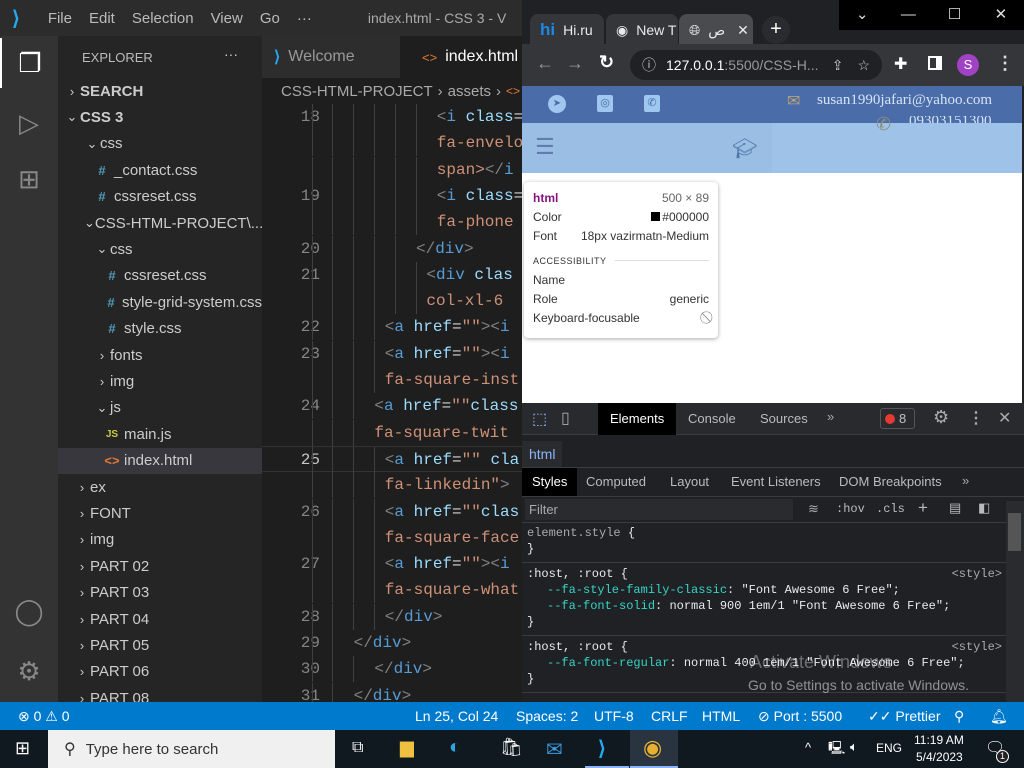  Describe the element at coordinates (331, 57) in the screenshot. I see `tab-welcome: ⟩ Welcome` at that location.